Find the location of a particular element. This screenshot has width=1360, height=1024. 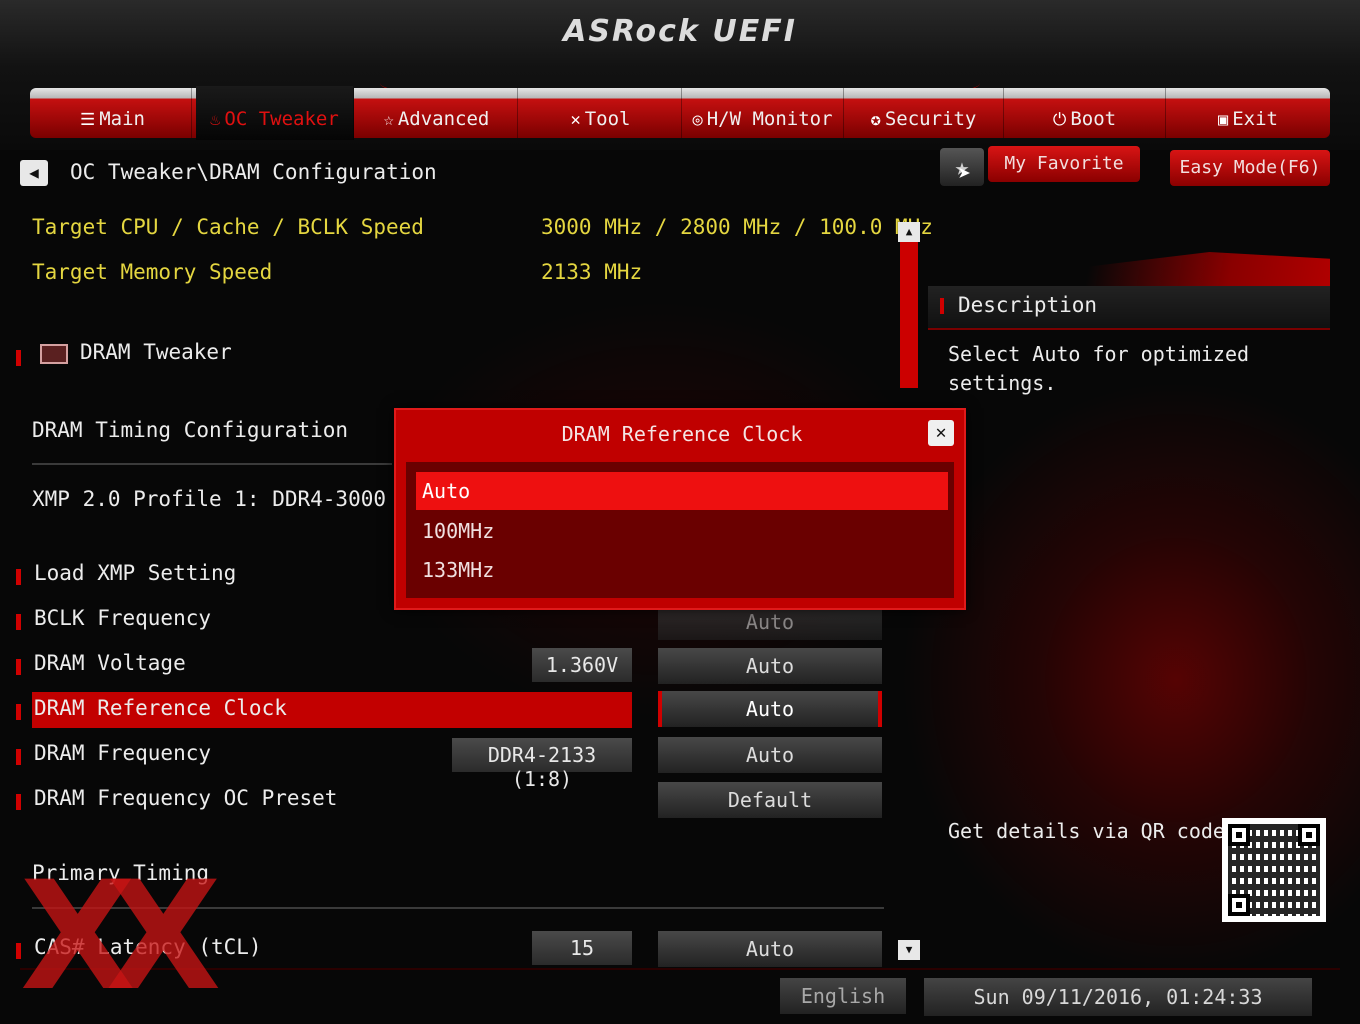

dram-tweaker-item: DRAM Tweaker is located at coordinates (156, 352).